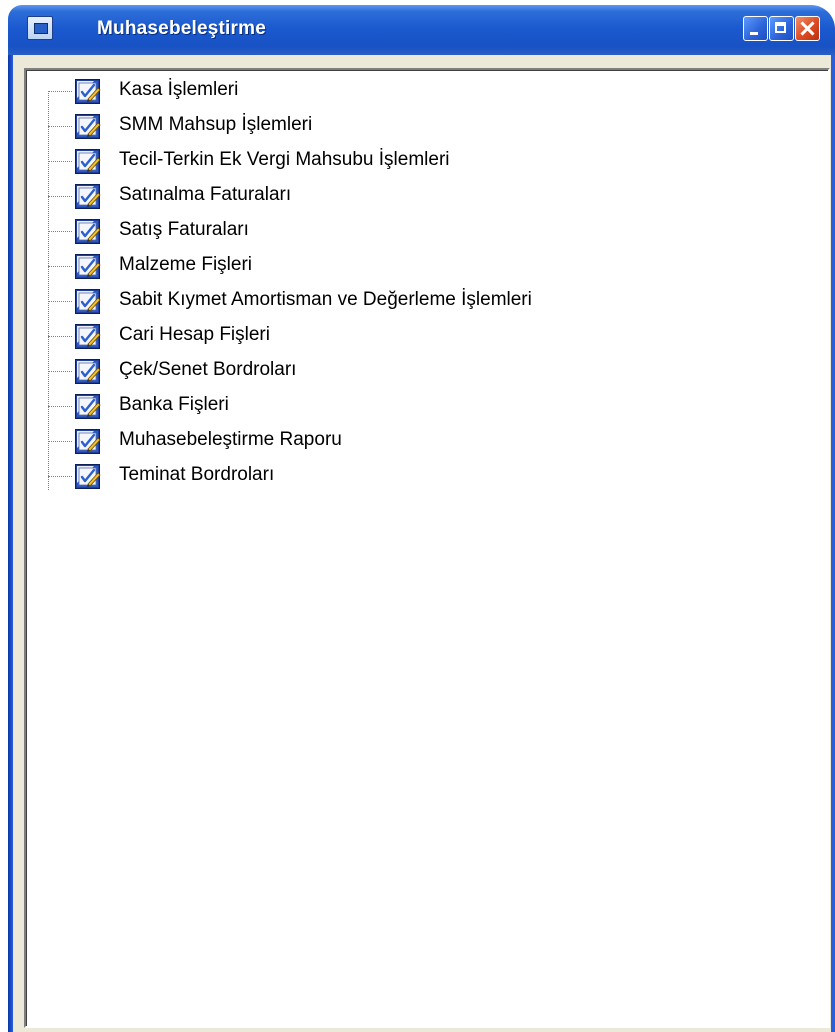  I want to click on window-title: Muhasebeleştirme, so click(181, 28).